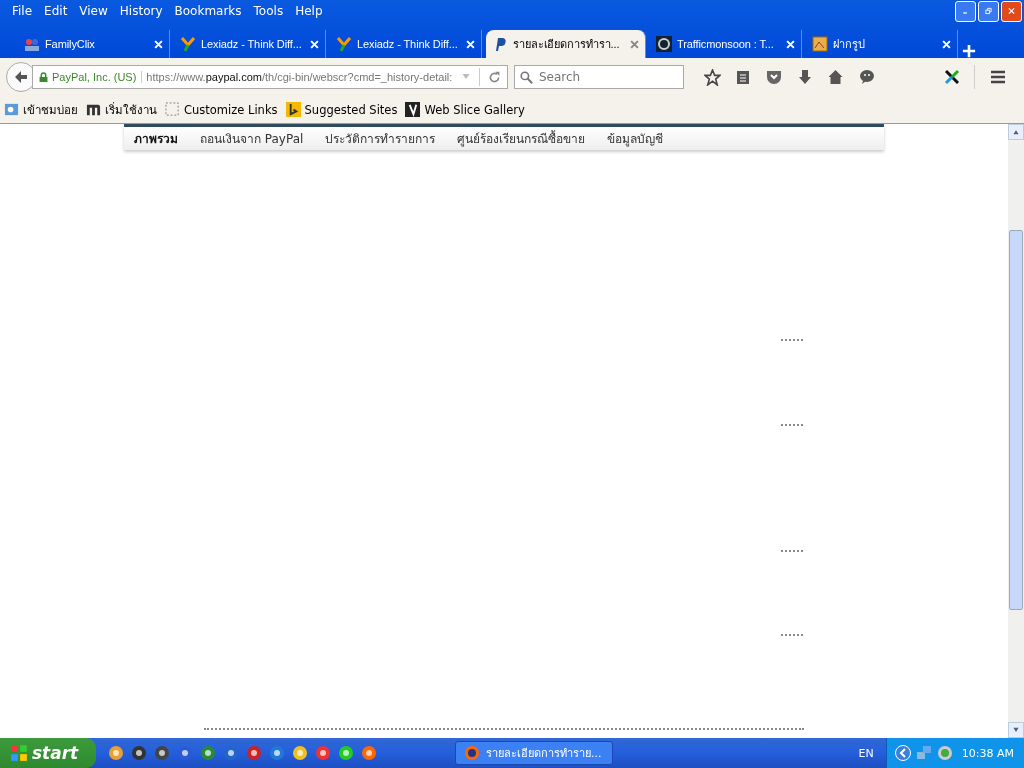 The image size is (1024, 768). What do you see at coordinates (221, 109) in the screenshot?
I see `bookmark-item: Customize Links` at bounding box center [221, 109].